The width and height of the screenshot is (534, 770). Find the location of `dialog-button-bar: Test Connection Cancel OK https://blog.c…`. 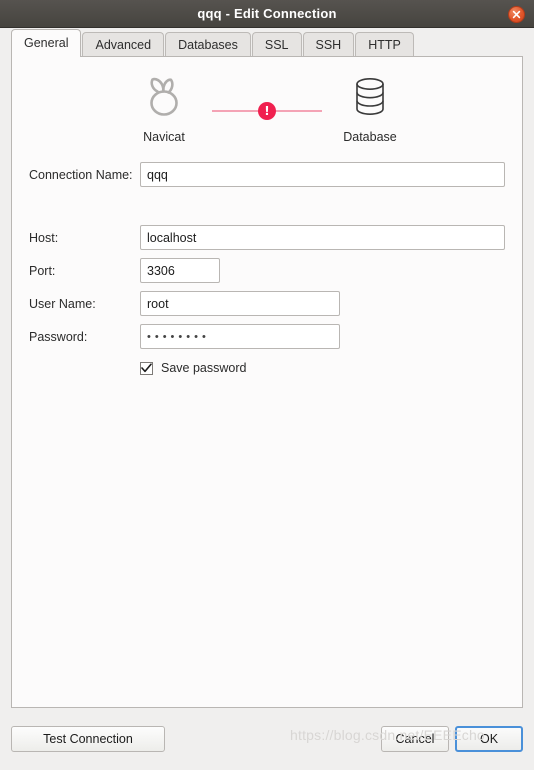

dialog-button-bar: Test Connection Cancel OK https://blog.c… is located at coordinates (267, 739).